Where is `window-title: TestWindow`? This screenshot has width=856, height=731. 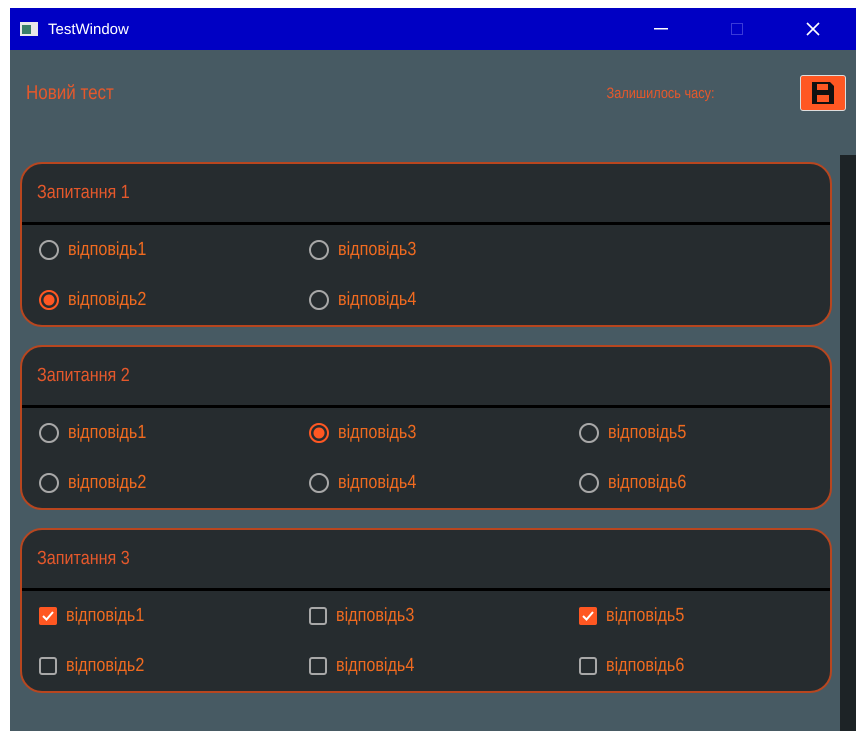
window-title: TestWindow is located at coordinates (89, 29).